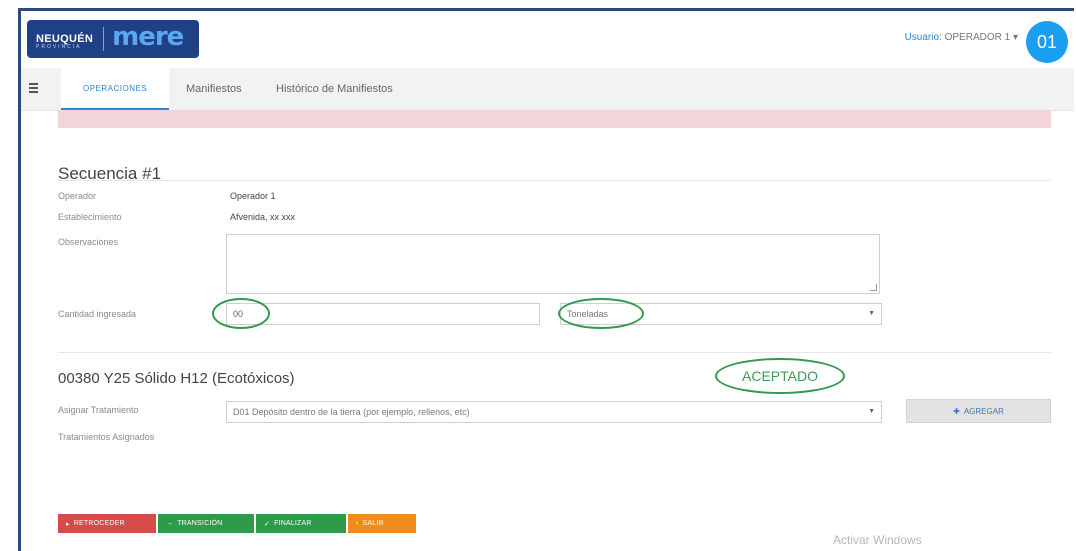 This screenshot has width=1076, height=551. I want to click on logo-subtext: PROVINCIA, so click(59, 47).